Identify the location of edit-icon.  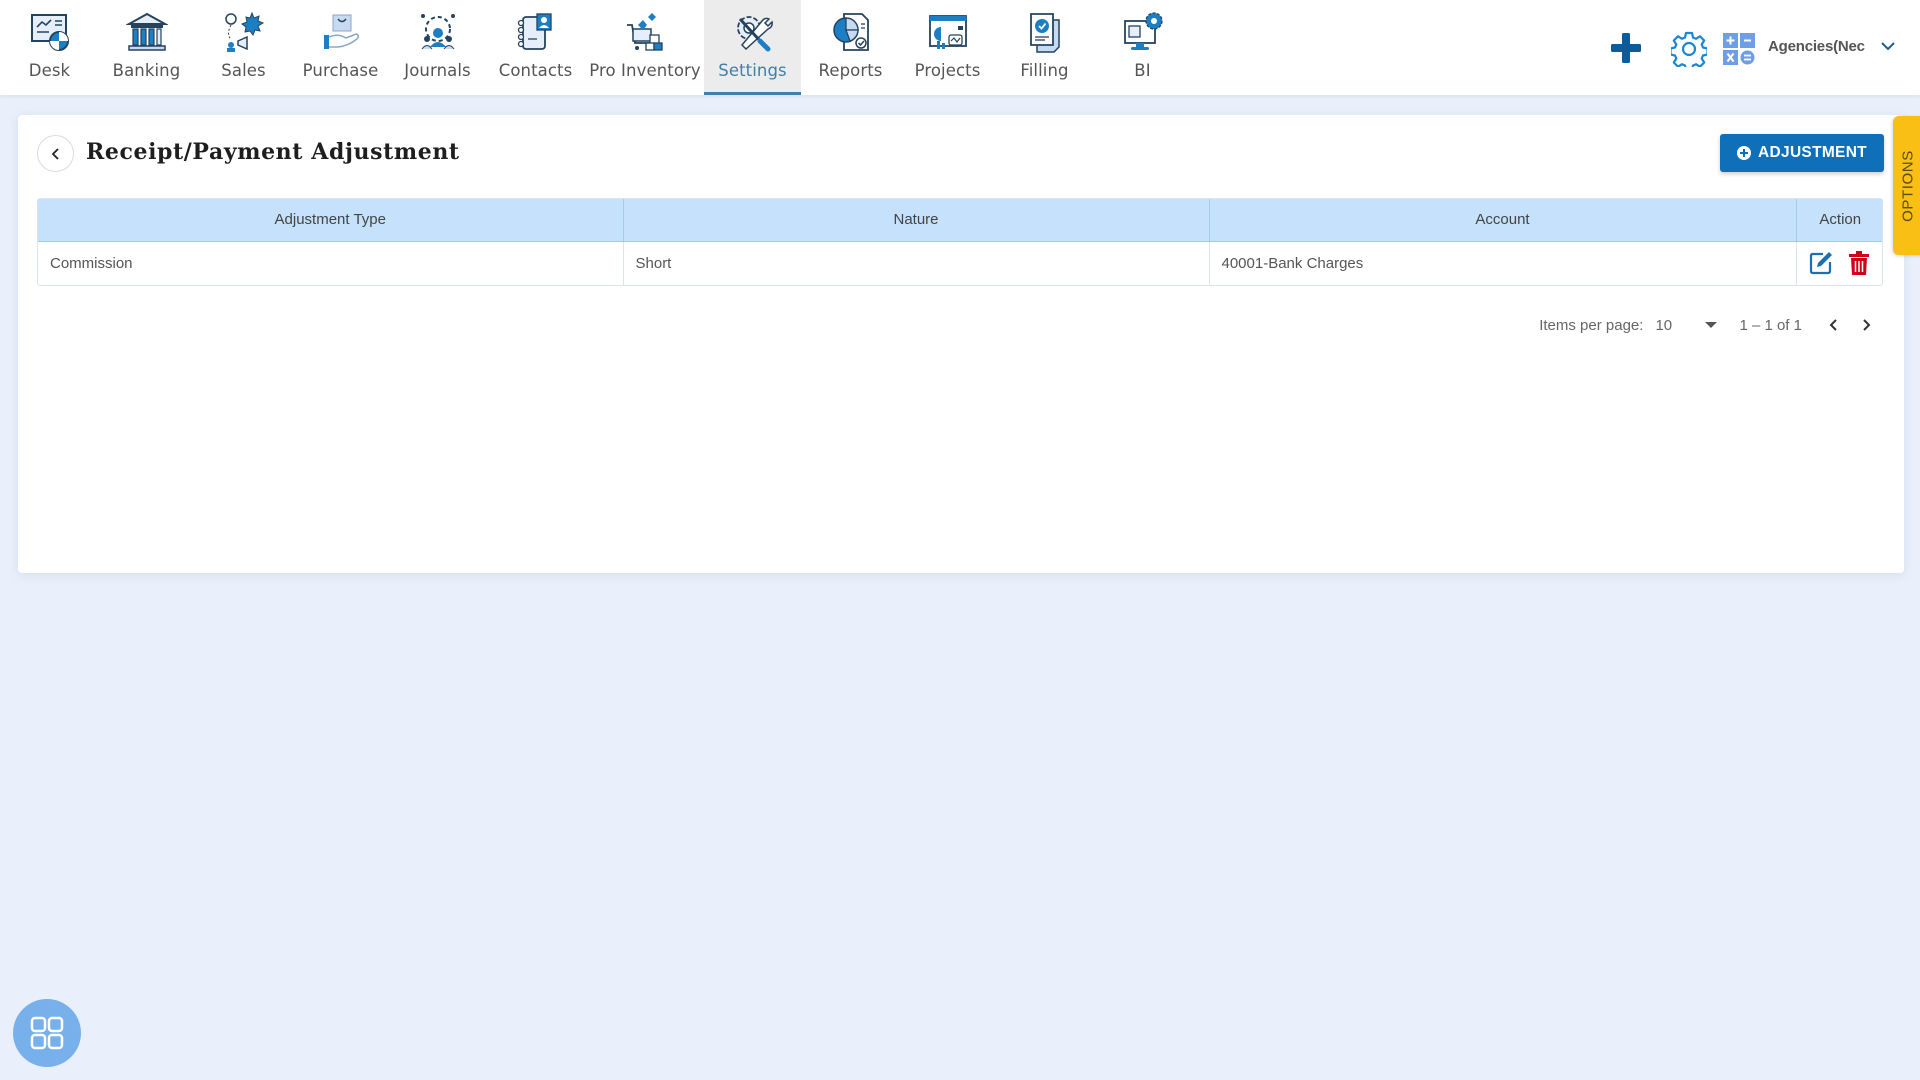
(1821, 263).